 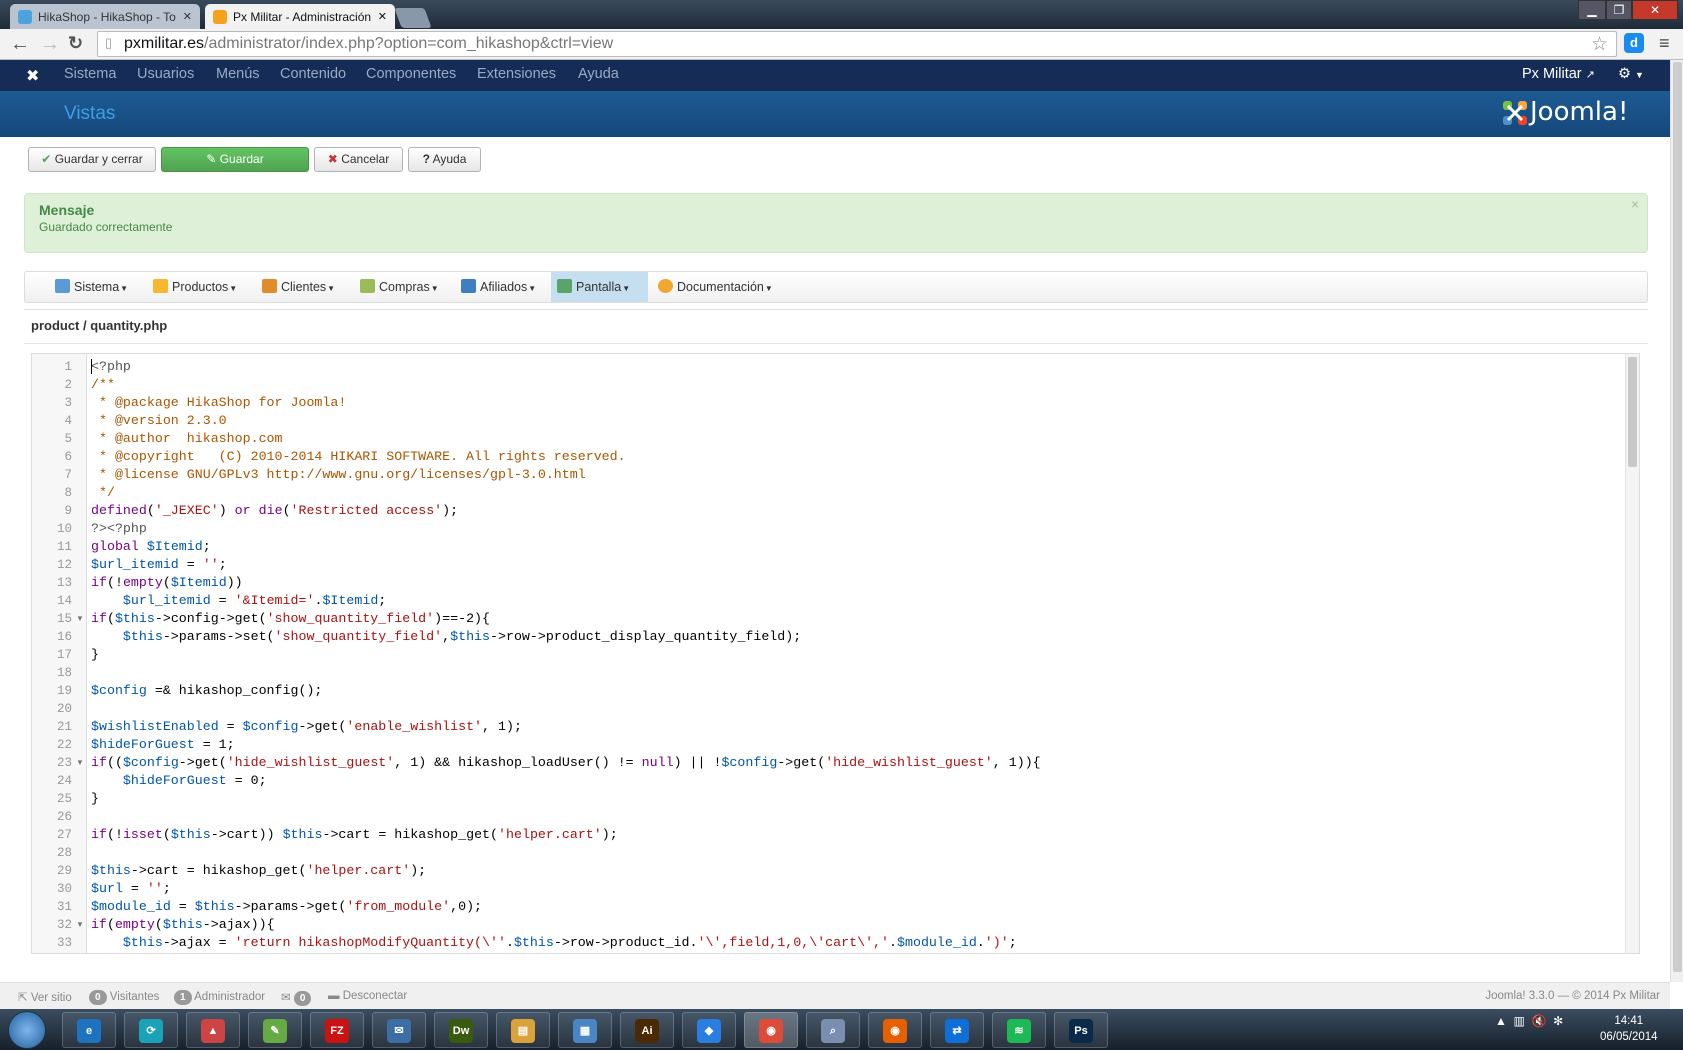 I want to click on line-number: 16, so click(x=64, y=637).